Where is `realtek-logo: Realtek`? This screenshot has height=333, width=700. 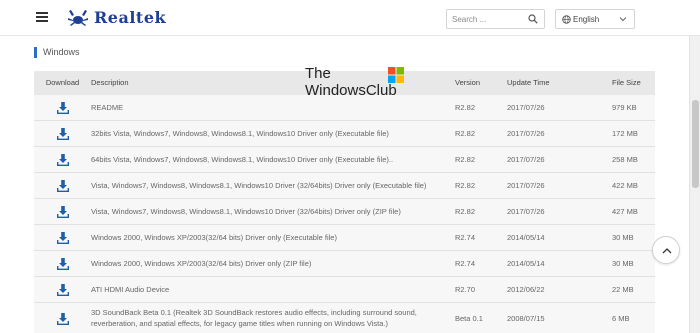
realtek-logo: Realtek is located at coordinates (116, 18).